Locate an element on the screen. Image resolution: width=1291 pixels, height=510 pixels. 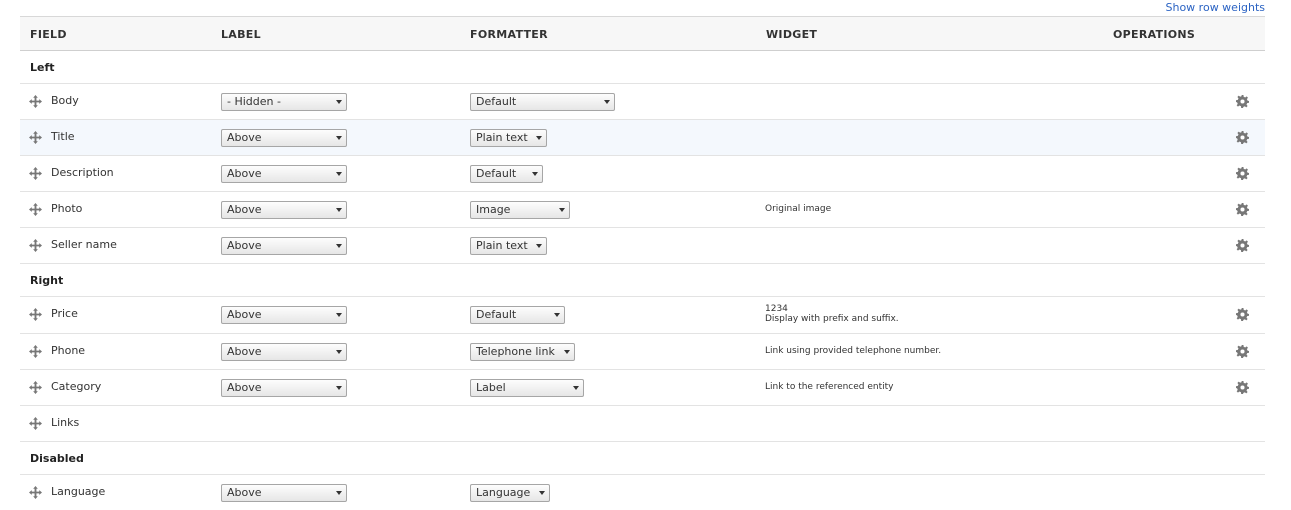
widget-summary: 1234 Display with prefix and suffix. is located at coordinates (832, 314).